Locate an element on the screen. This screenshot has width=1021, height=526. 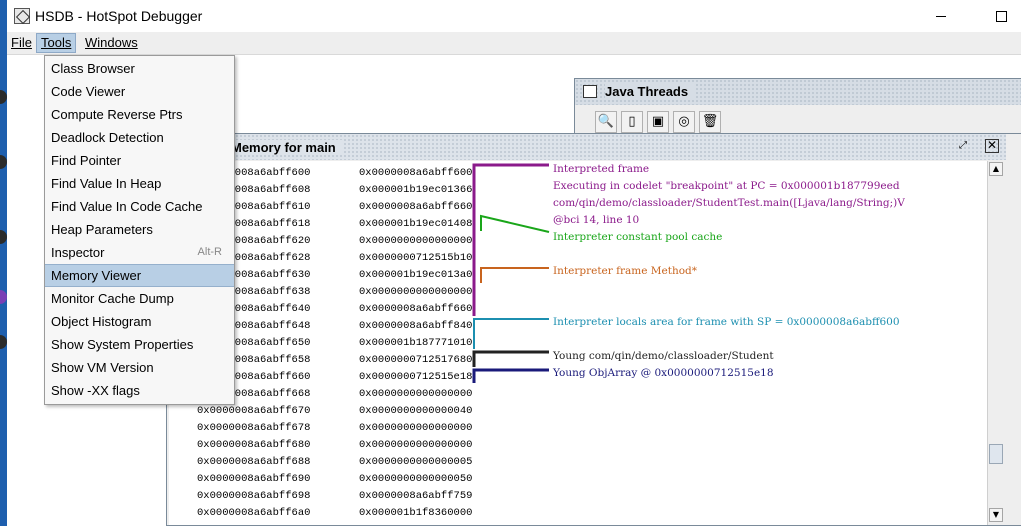
bracket-interpreted-frame is located at coordinates (510, 239).